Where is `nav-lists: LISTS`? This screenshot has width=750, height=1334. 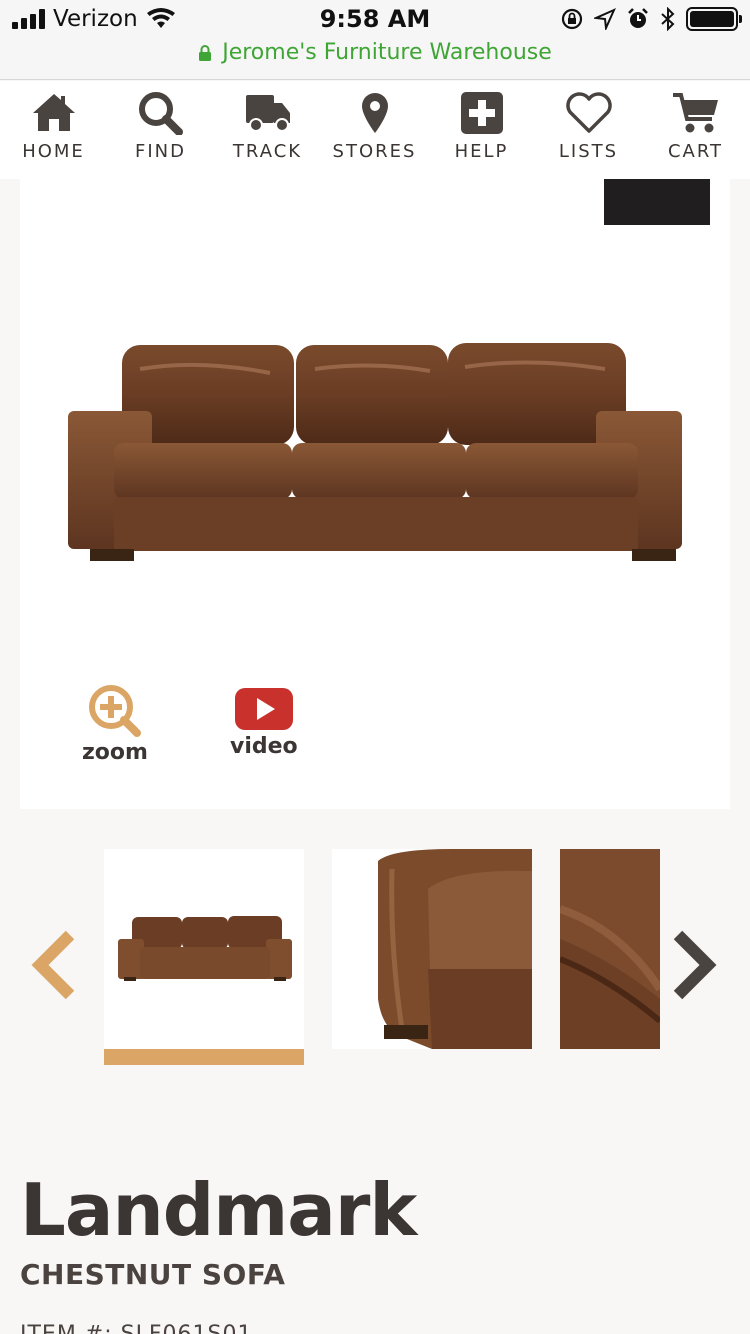
nav-lists: LISTS is located at coordinates (588, 130).